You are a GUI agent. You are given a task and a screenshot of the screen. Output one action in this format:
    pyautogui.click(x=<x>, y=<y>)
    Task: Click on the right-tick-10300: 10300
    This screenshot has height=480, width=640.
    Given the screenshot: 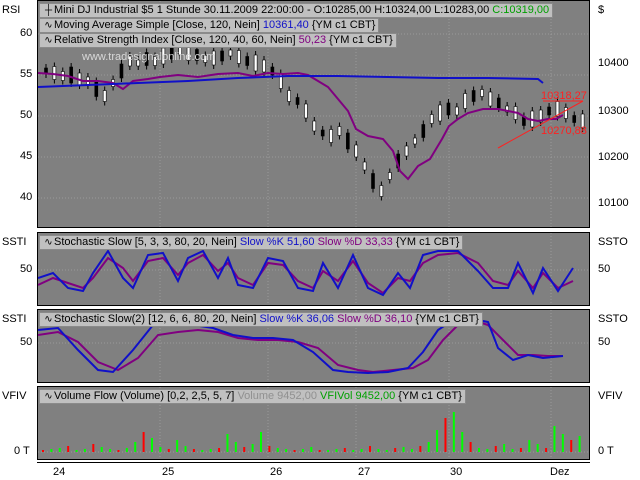 What is the action you would take?
    pyautogui.click(x=613, y=111)
    